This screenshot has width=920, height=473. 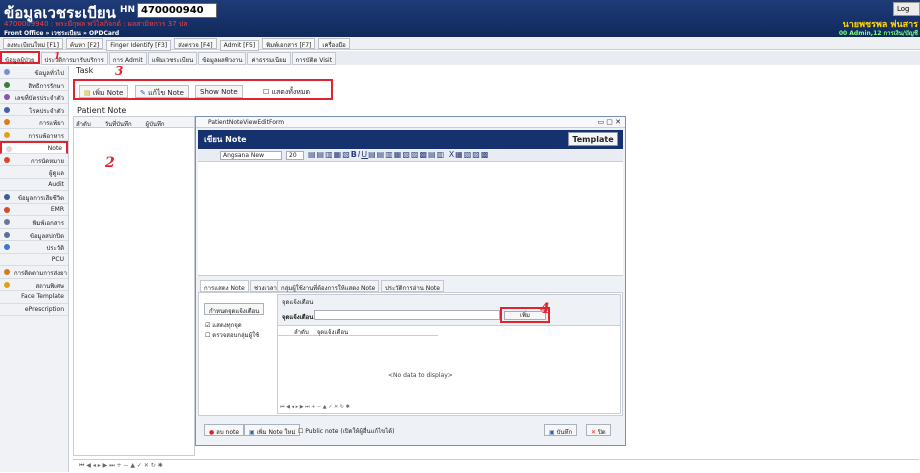 What do you see at coordinates (57, 57) in the screenshot?
I see `annotation-1: 1` at bounding box center [57, 57].